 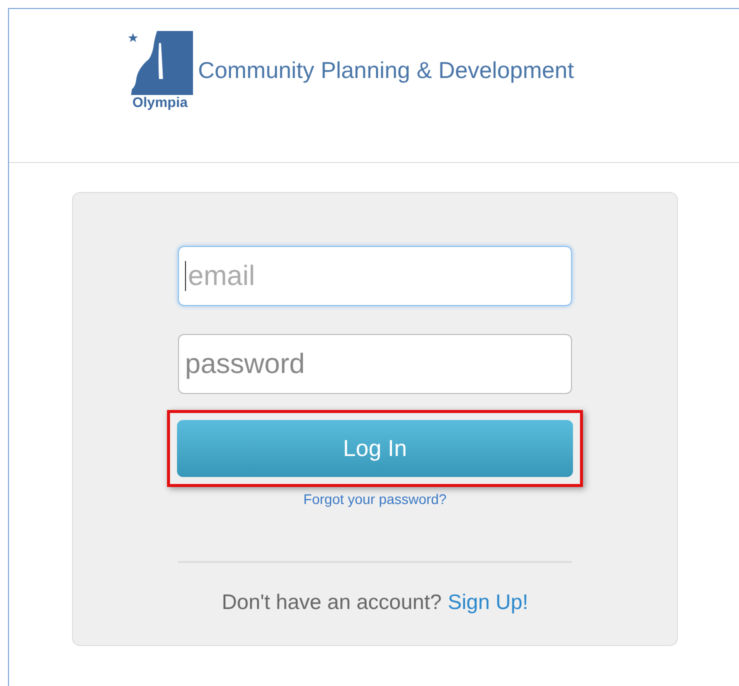 I want to click on logo-text: Olympia, so click(x=160, y=102).